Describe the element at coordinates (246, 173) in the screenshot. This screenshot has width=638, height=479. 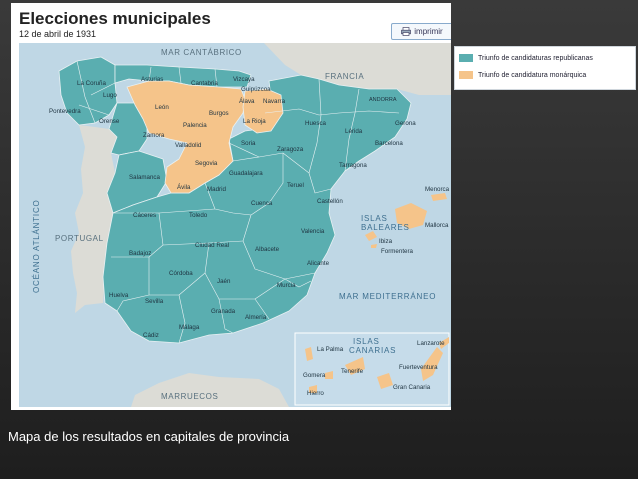
I see `label-province: Guadalajara` at that location.